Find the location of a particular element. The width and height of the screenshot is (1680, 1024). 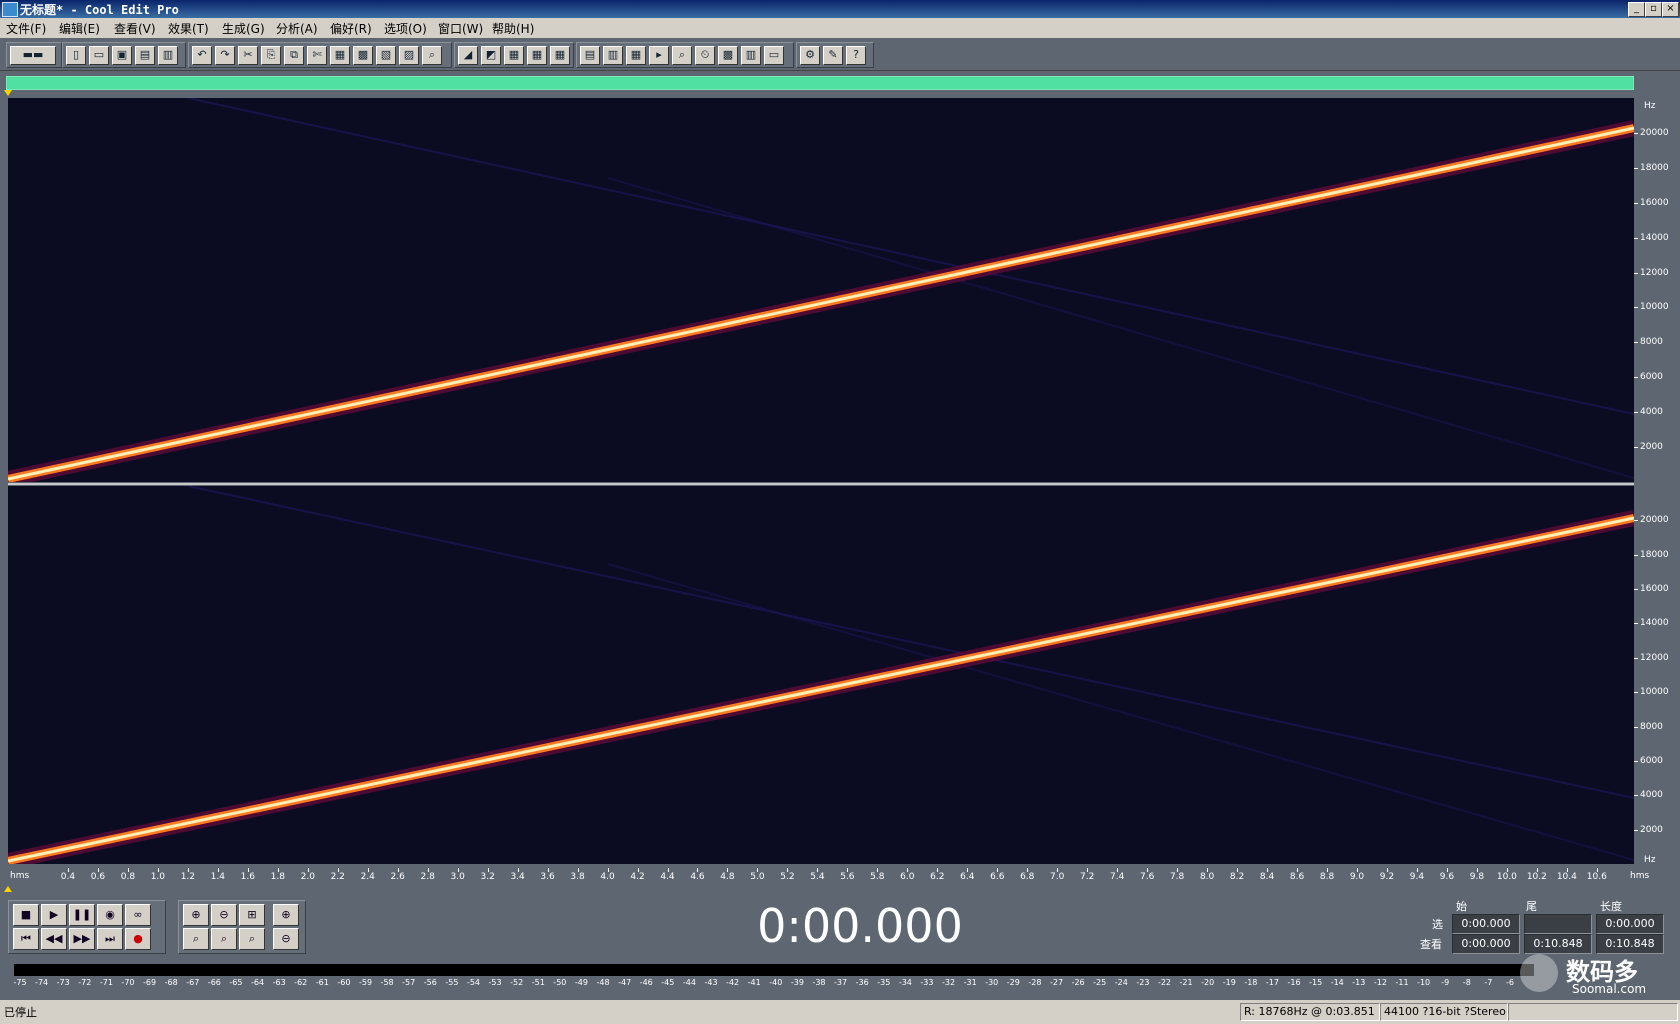

cut-icon: ✂ is located at coordinates (248, 55).